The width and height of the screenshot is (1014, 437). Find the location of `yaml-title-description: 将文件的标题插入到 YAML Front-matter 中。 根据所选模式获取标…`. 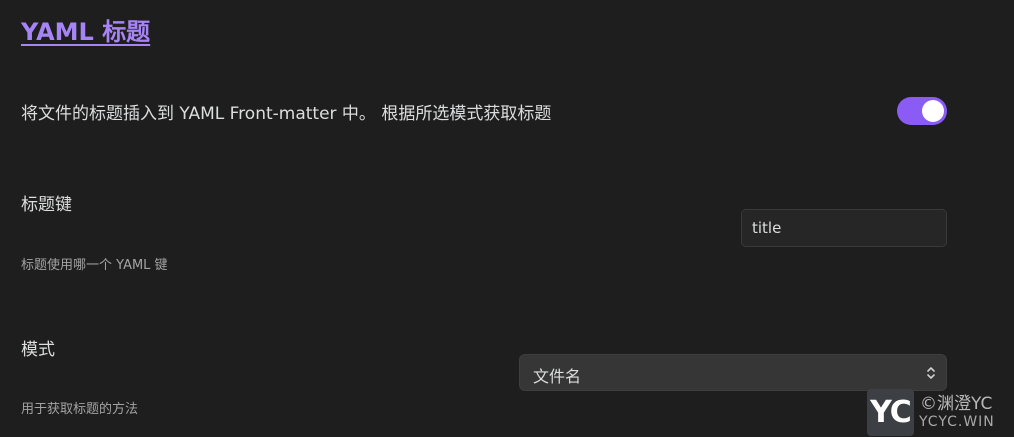

yaml-title-description: 将文件的标题插入到 YAML Front-matter 中。 根据所选模式获取标… is located at coordinates (286, 114).